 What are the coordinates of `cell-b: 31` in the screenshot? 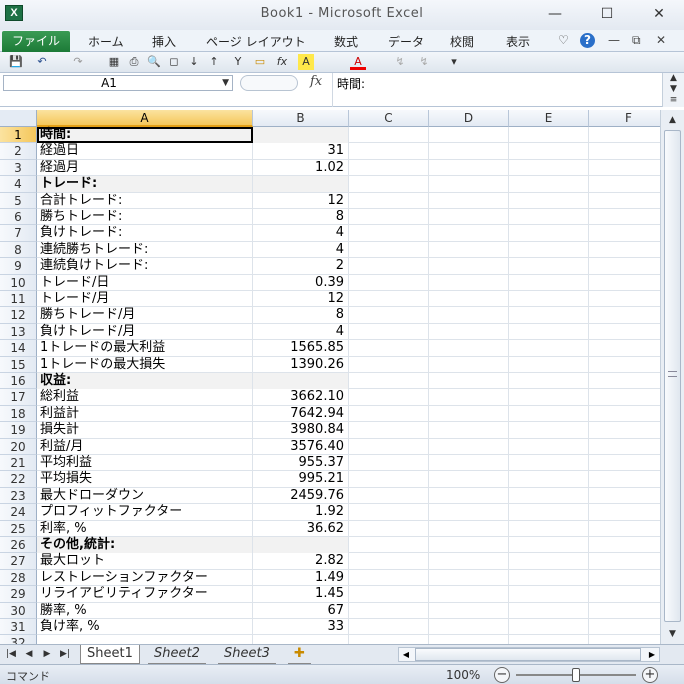 It's located at (301, 151).